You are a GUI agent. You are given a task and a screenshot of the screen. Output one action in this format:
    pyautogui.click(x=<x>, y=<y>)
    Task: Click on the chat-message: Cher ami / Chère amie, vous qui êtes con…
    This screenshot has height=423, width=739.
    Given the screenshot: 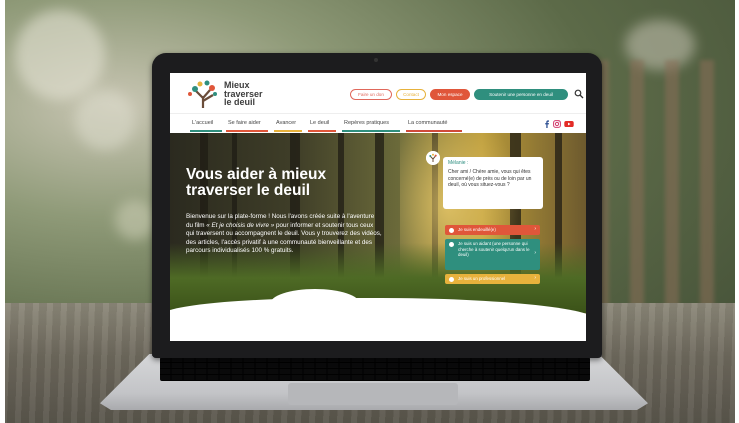 What is the action you would take?
    pyautogui.click(x=490, y=179)
    